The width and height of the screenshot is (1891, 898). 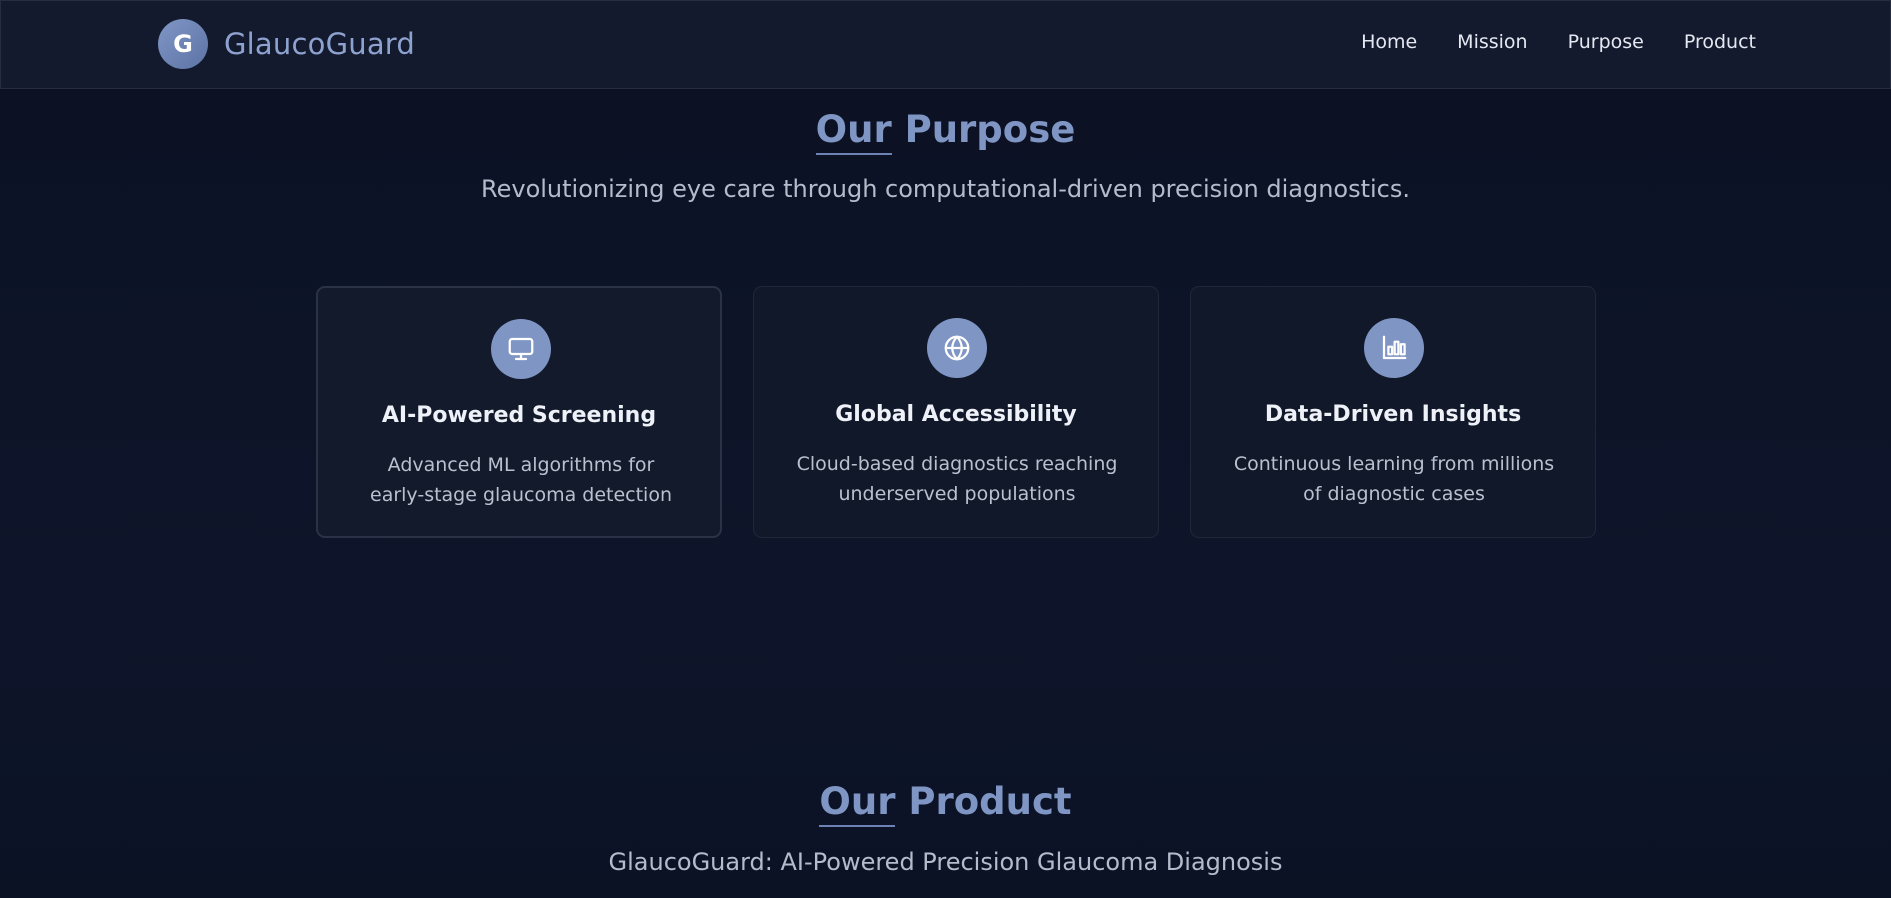 I want to click on purpose-title: Our Purpose, so click(x=945, y=131).